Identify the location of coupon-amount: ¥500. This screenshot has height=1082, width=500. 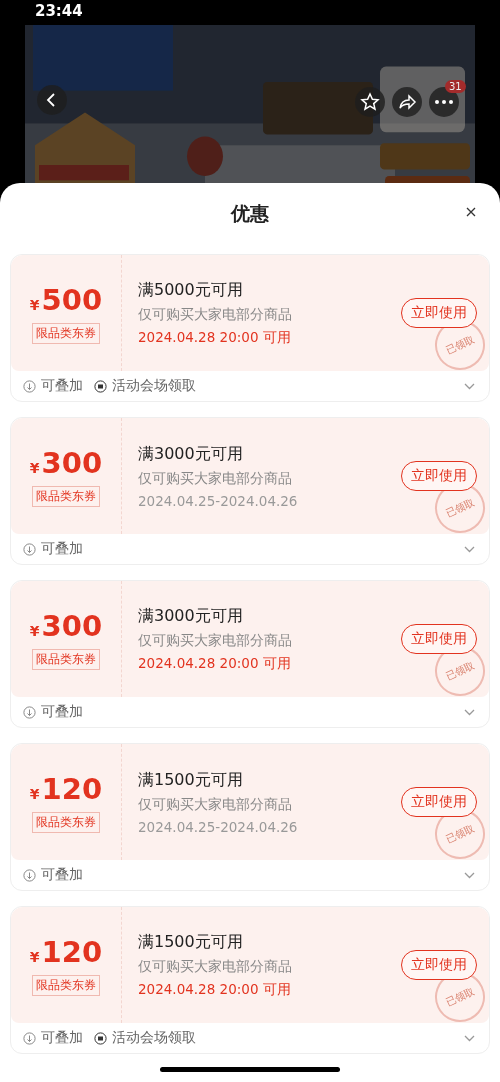
(66, 299).